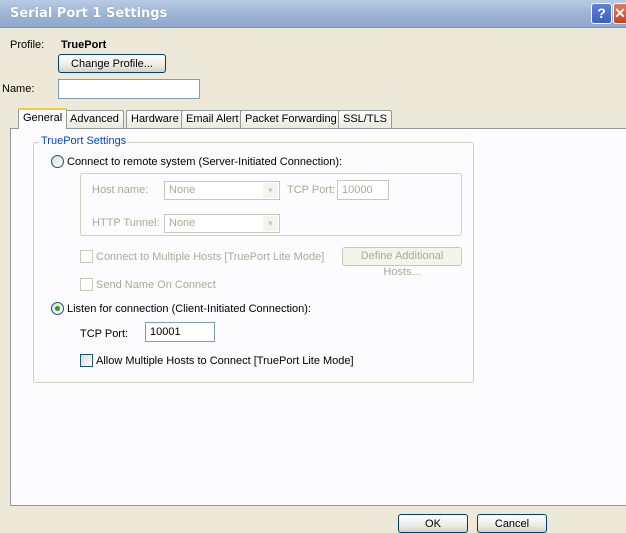 The width and height of the screenshot is (626, 533). Describe the element at coordinates (89, 13) in the screenshot. I see `window-title: Serial Port 1 Settings` at that location.